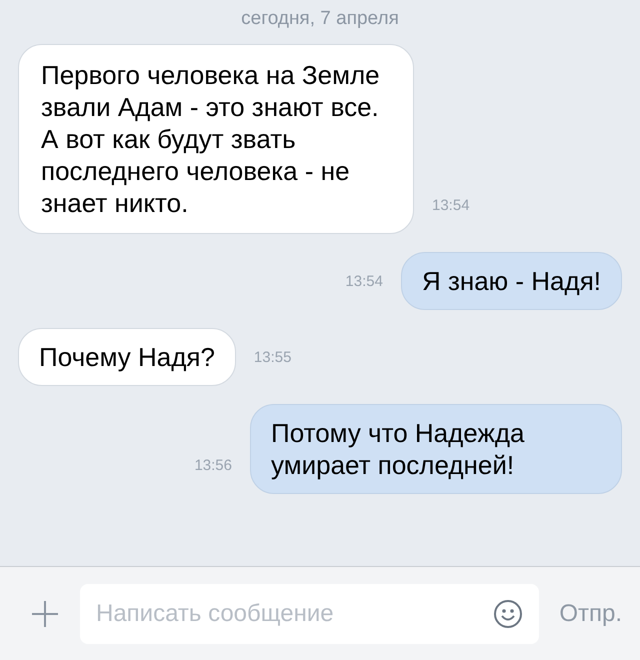 This screenshot has height=660, width=640. What do you see at coordinates (310, 614) in the screenshot?
I see `message-input: Написать сообщение` at bounding box center [310, 614].